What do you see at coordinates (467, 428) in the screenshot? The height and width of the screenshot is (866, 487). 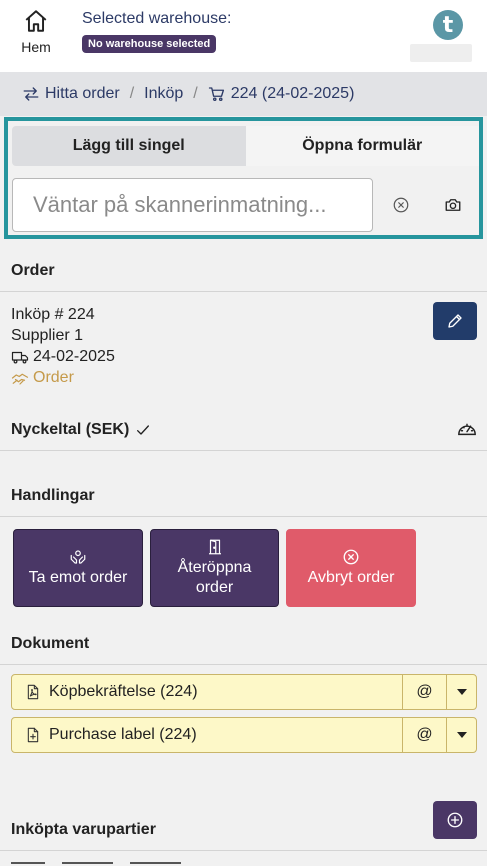 I see `gauge-icon` at bounding box center [467, 428].